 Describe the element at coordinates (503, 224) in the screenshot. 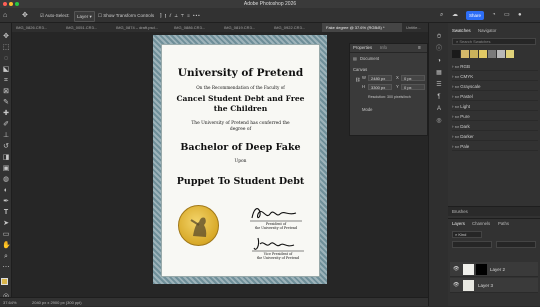

I see `tab-paths: Paths` at that location.